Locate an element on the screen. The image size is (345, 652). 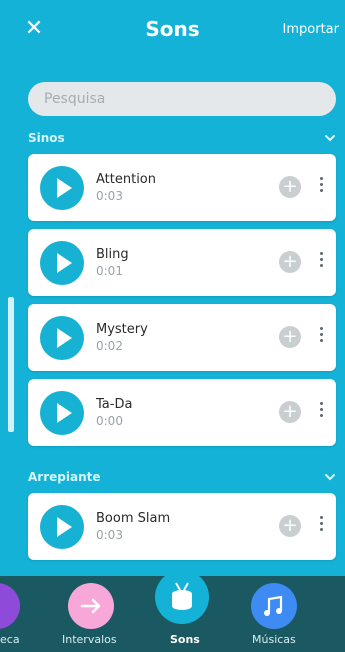
import-button: Importar is located at coordinates (311, 30).